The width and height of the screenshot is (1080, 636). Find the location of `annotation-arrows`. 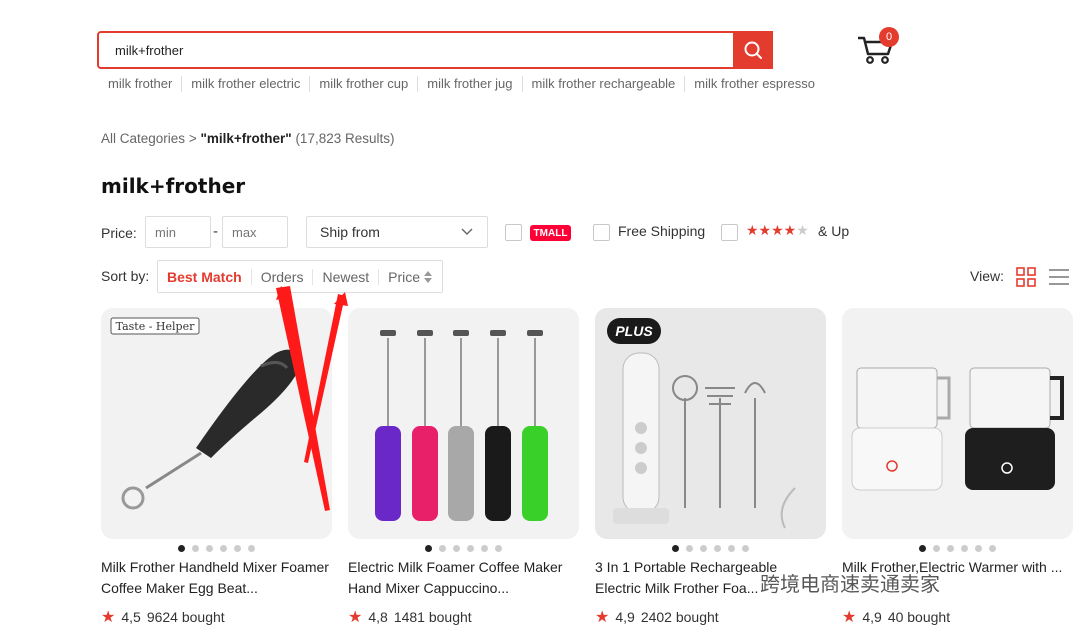

annotation-arrows is located at coordinates (312, 398).